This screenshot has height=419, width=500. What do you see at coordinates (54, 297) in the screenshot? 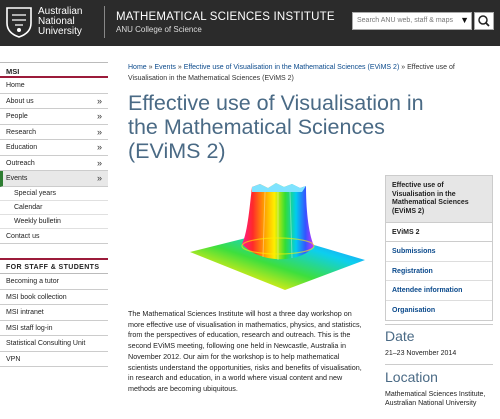
I see `staff-item-book-collection: MSI book collection` at bounding box center [54, 297].